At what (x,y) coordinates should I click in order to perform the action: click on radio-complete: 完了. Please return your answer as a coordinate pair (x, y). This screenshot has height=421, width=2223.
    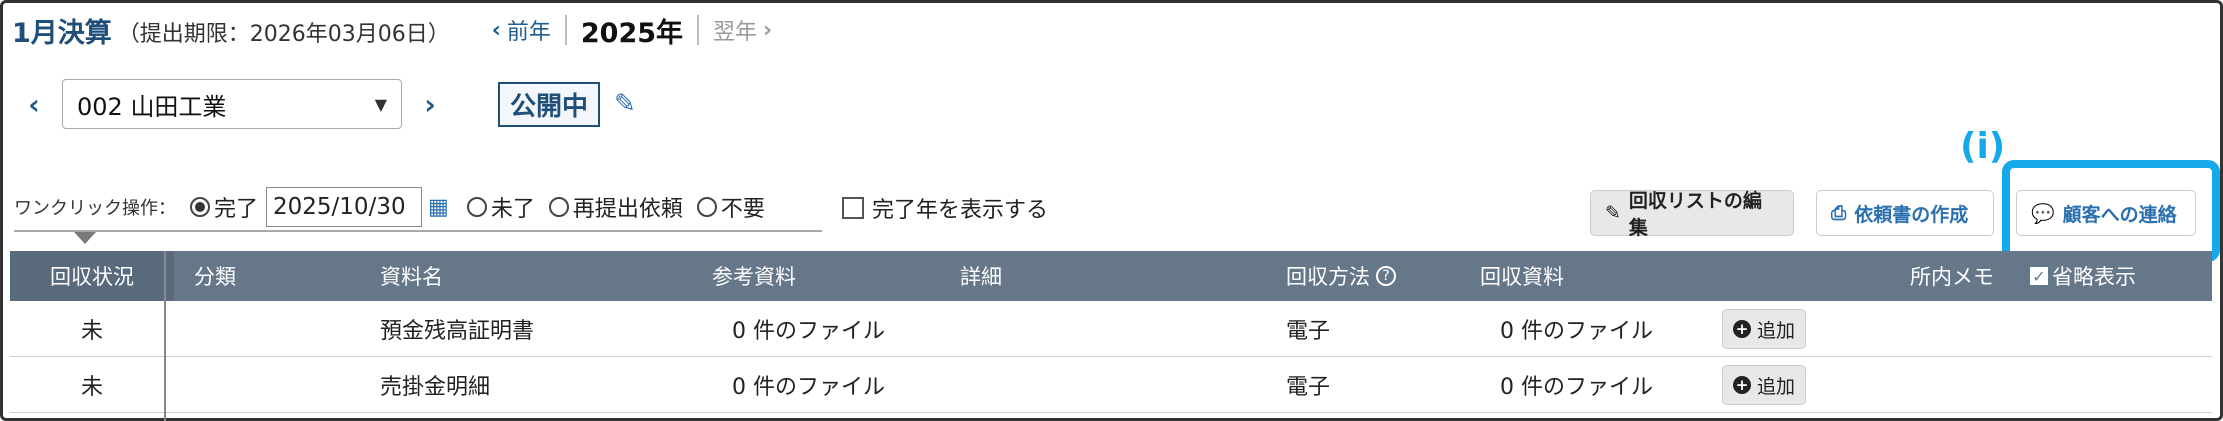
    Looking at the image, I should click on (224, 207).